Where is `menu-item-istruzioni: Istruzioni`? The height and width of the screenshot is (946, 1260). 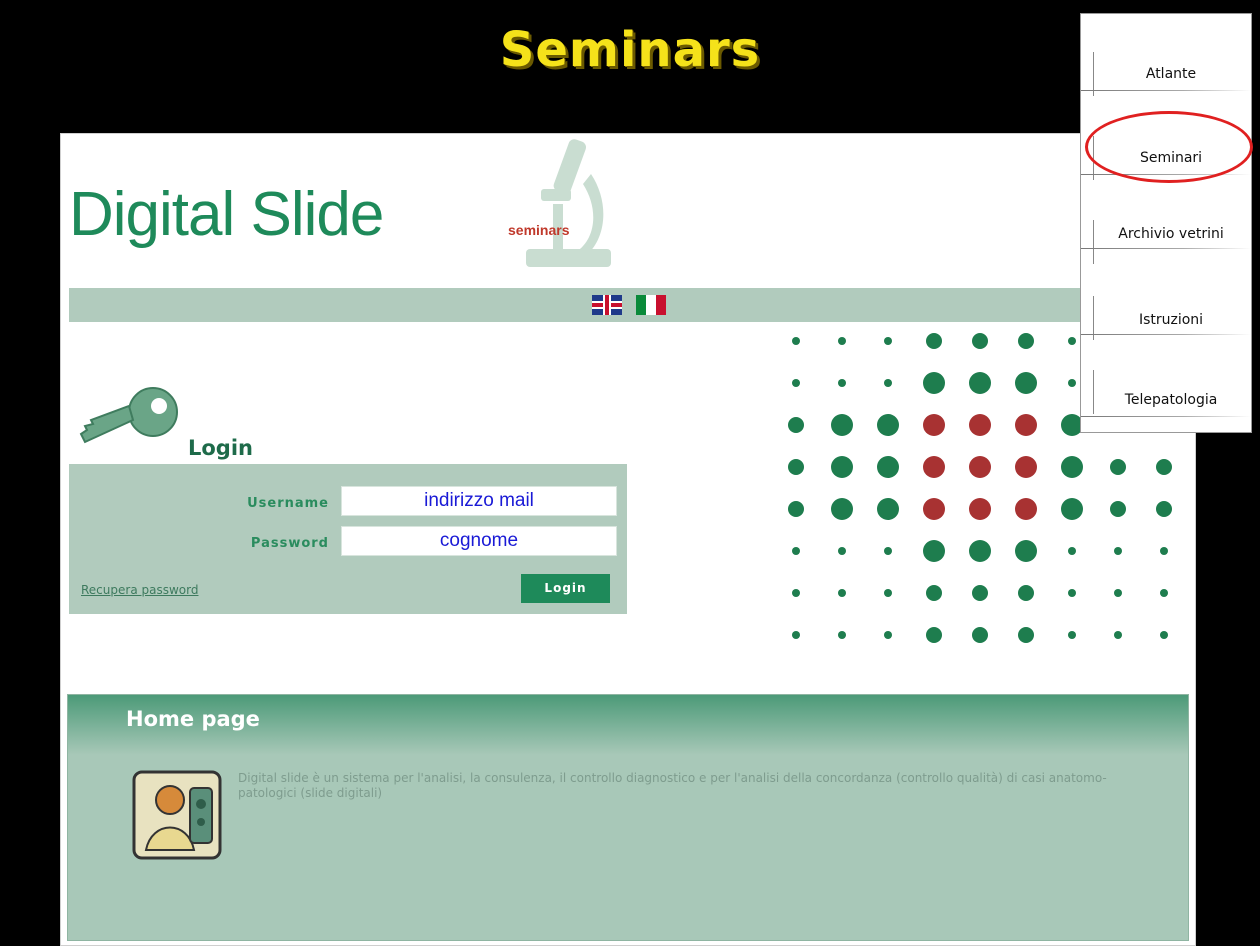
menu-item-istruzioni: Istruzioni is located at coordinates (1166, 308).